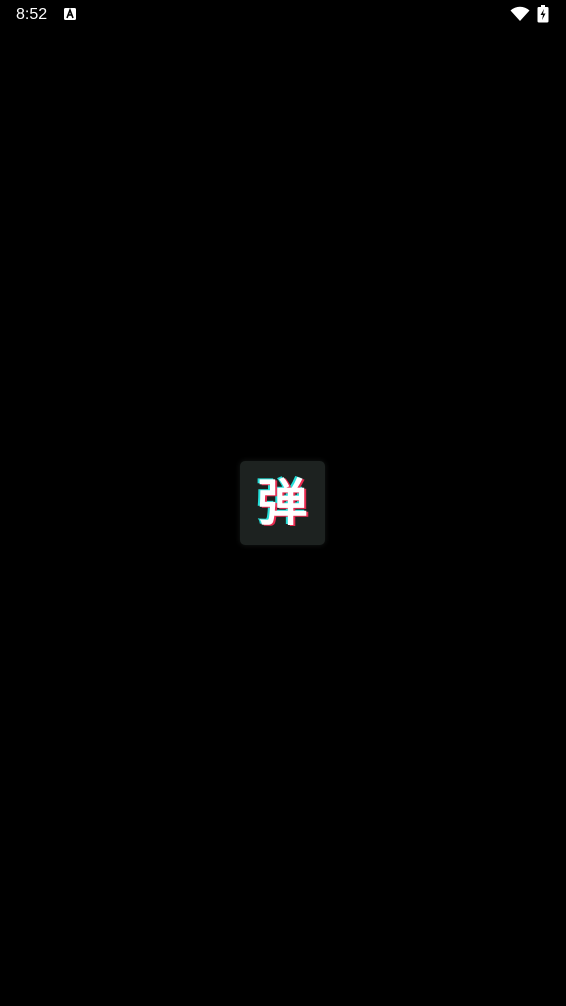 The width and height of the screenshot is (566, 1006). I want to click on logo-glyph: 弹, so click(282, 503).